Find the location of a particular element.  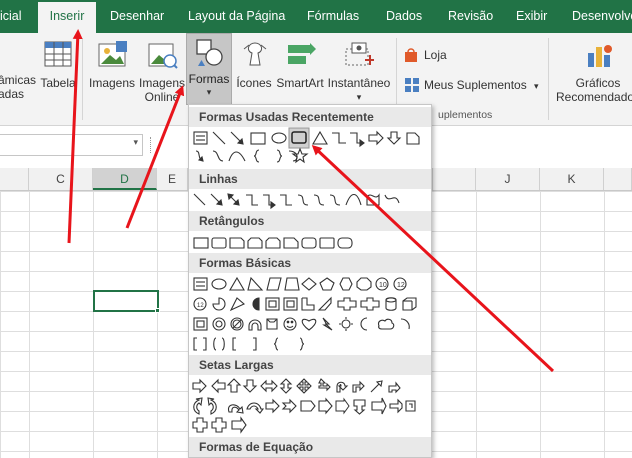

meus-suplementos-caret-icon: ▾ is located at coordinates (536, 86).